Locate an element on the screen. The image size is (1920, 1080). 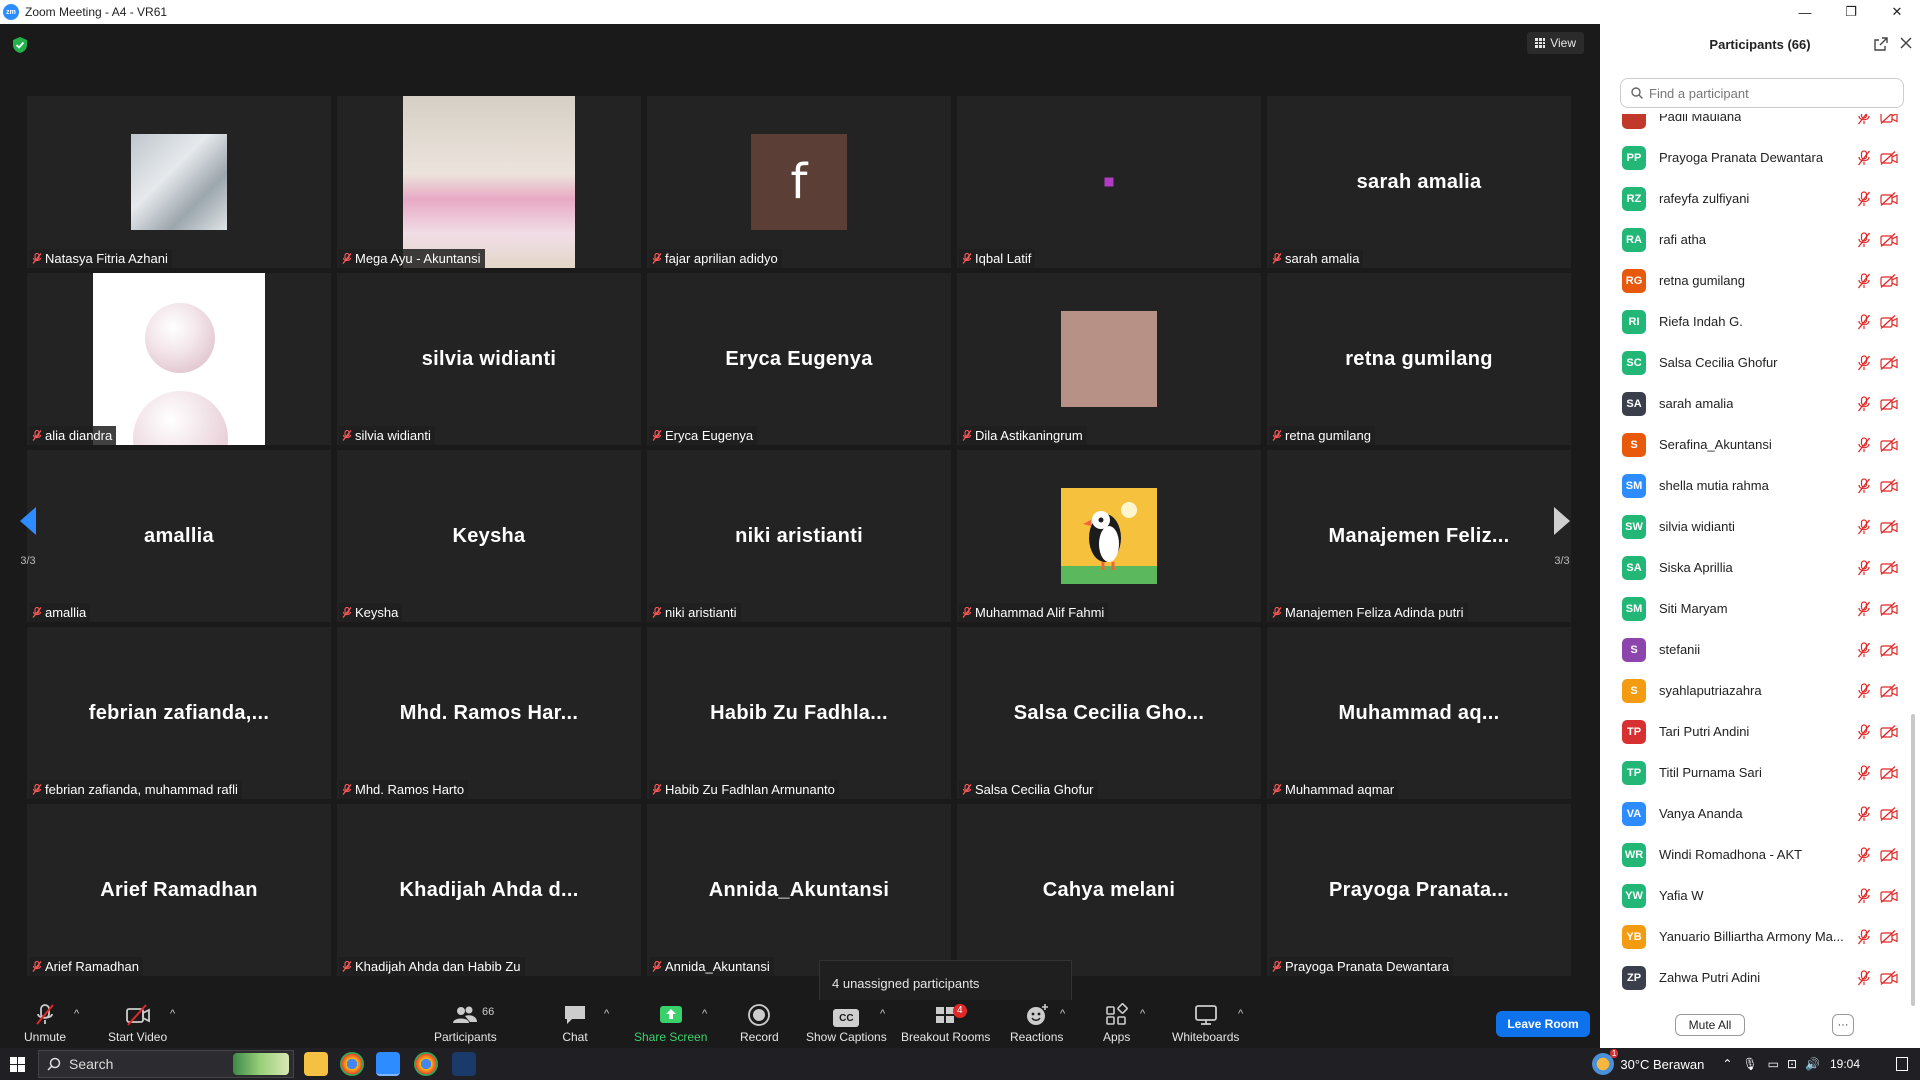
weather-icon: 1 is located at coordinates (1605, 1062).